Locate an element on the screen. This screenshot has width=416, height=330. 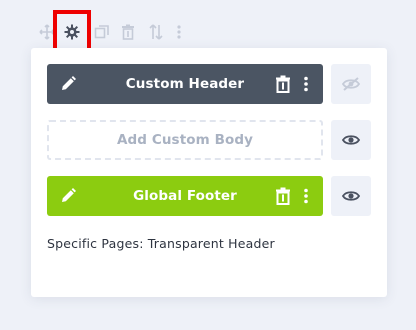
eye-off-icon is located at coordinates (351, 84).